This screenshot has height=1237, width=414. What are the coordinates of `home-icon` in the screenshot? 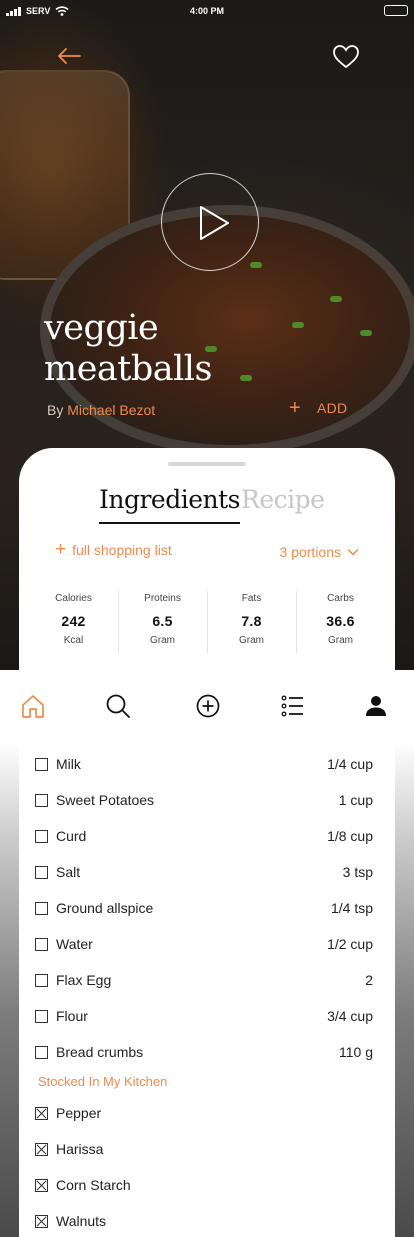 It's located at (33, 706).